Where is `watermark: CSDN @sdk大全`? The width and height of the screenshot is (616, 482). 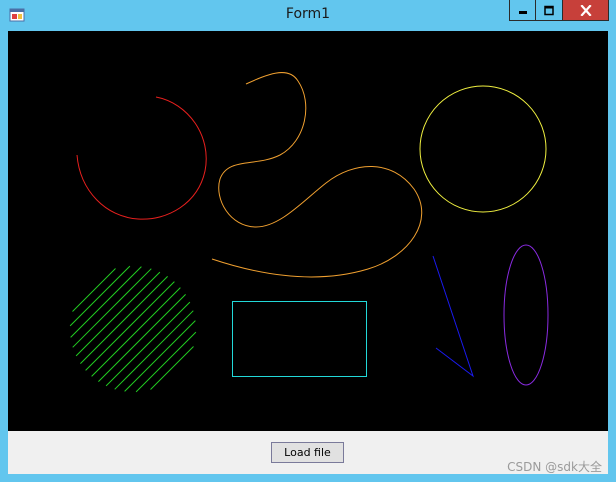 watermark: CSDN @sdk大全 is located at coordinates (554, 467).